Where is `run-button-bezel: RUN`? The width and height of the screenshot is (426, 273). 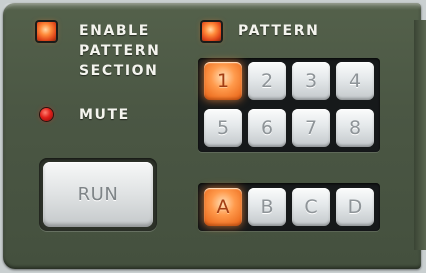
run-button-bezel: RUN is located at coordinates (98, 194).